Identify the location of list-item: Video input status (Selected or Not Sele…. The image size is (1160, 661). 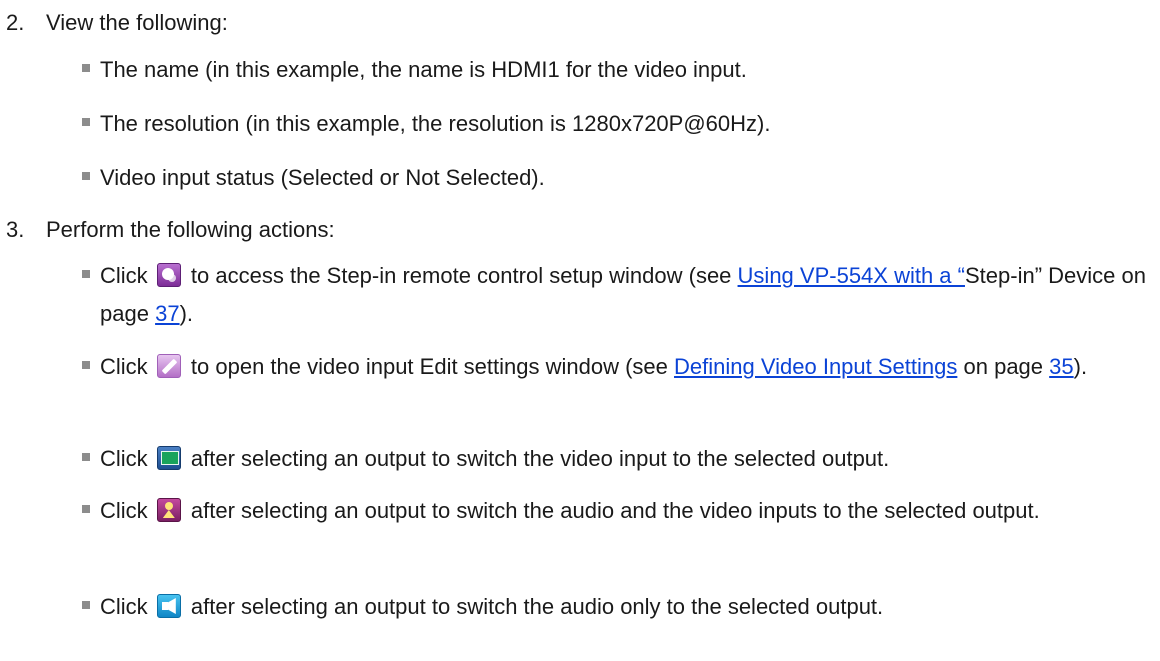
(602, 178).